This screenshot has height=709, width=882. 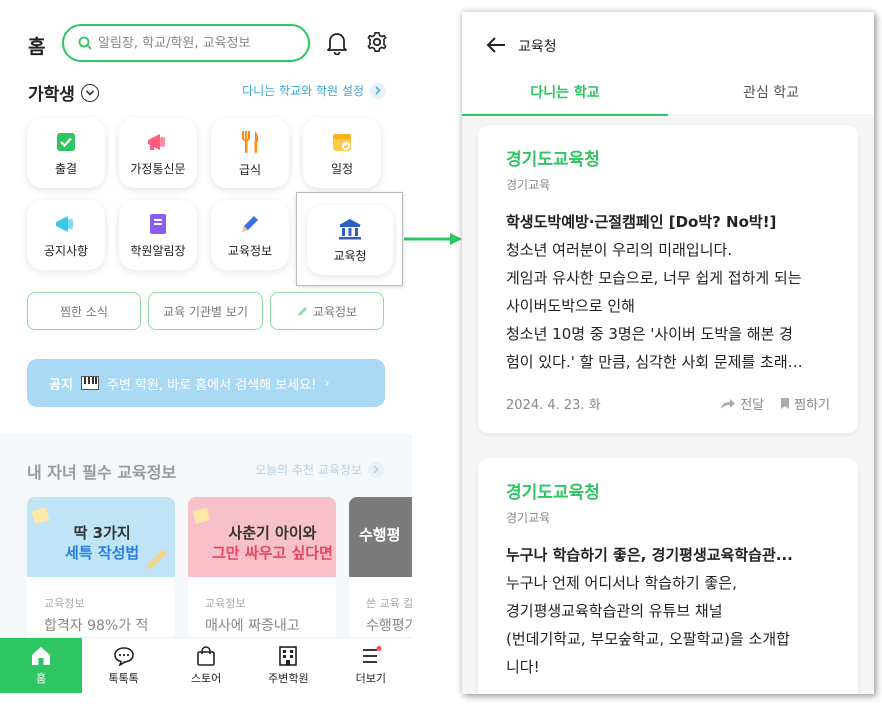 I want to click on nav-label: 톡톡톡, so click(x=123, y=678).